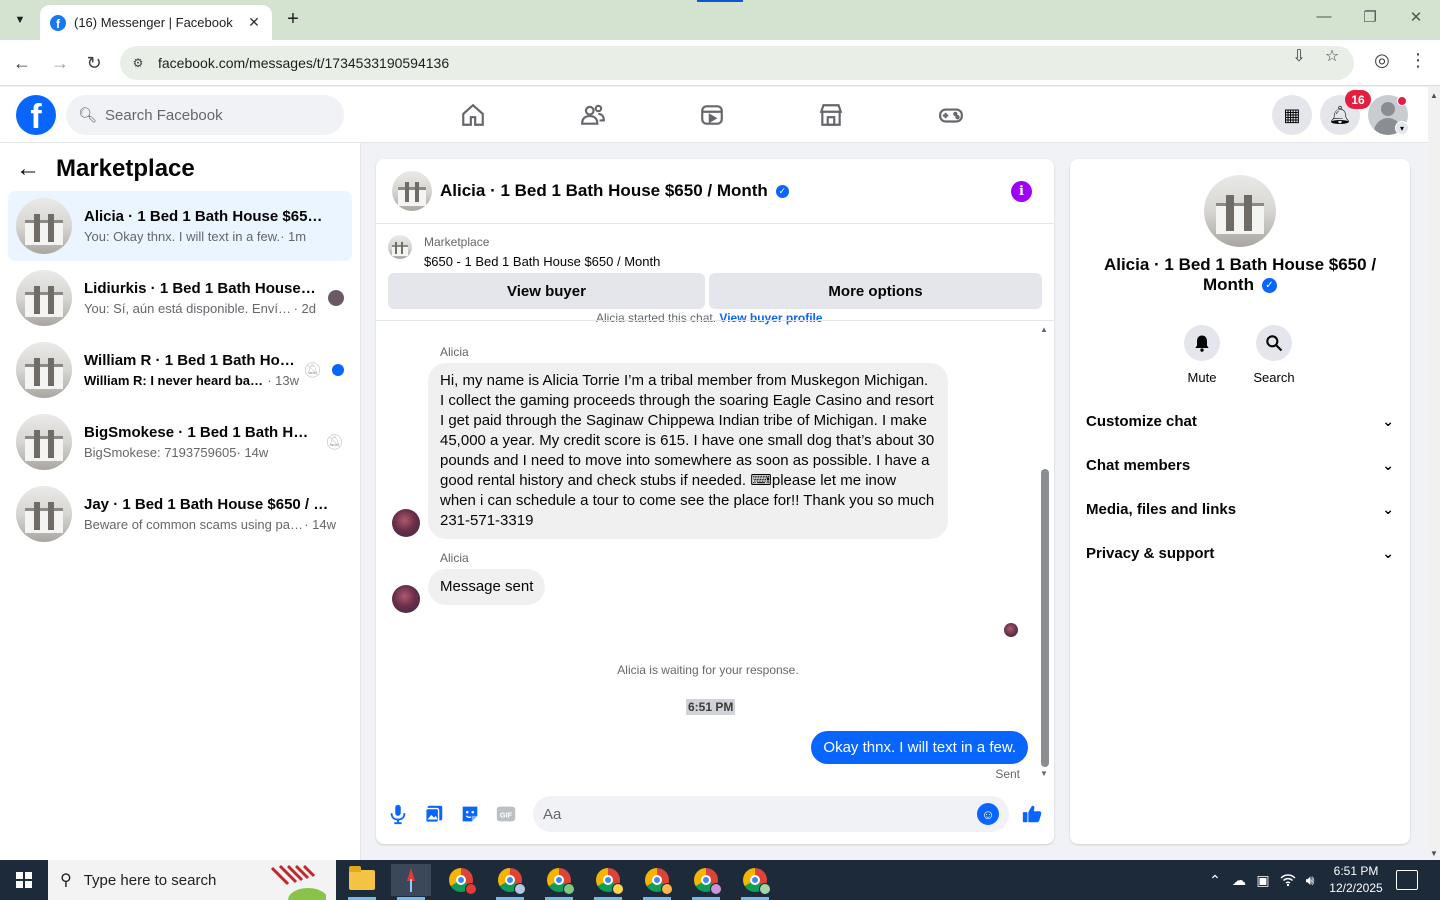 The image size is (1440, 900). I want to click on view-buyer-button: View buyer, so click(546, 291).